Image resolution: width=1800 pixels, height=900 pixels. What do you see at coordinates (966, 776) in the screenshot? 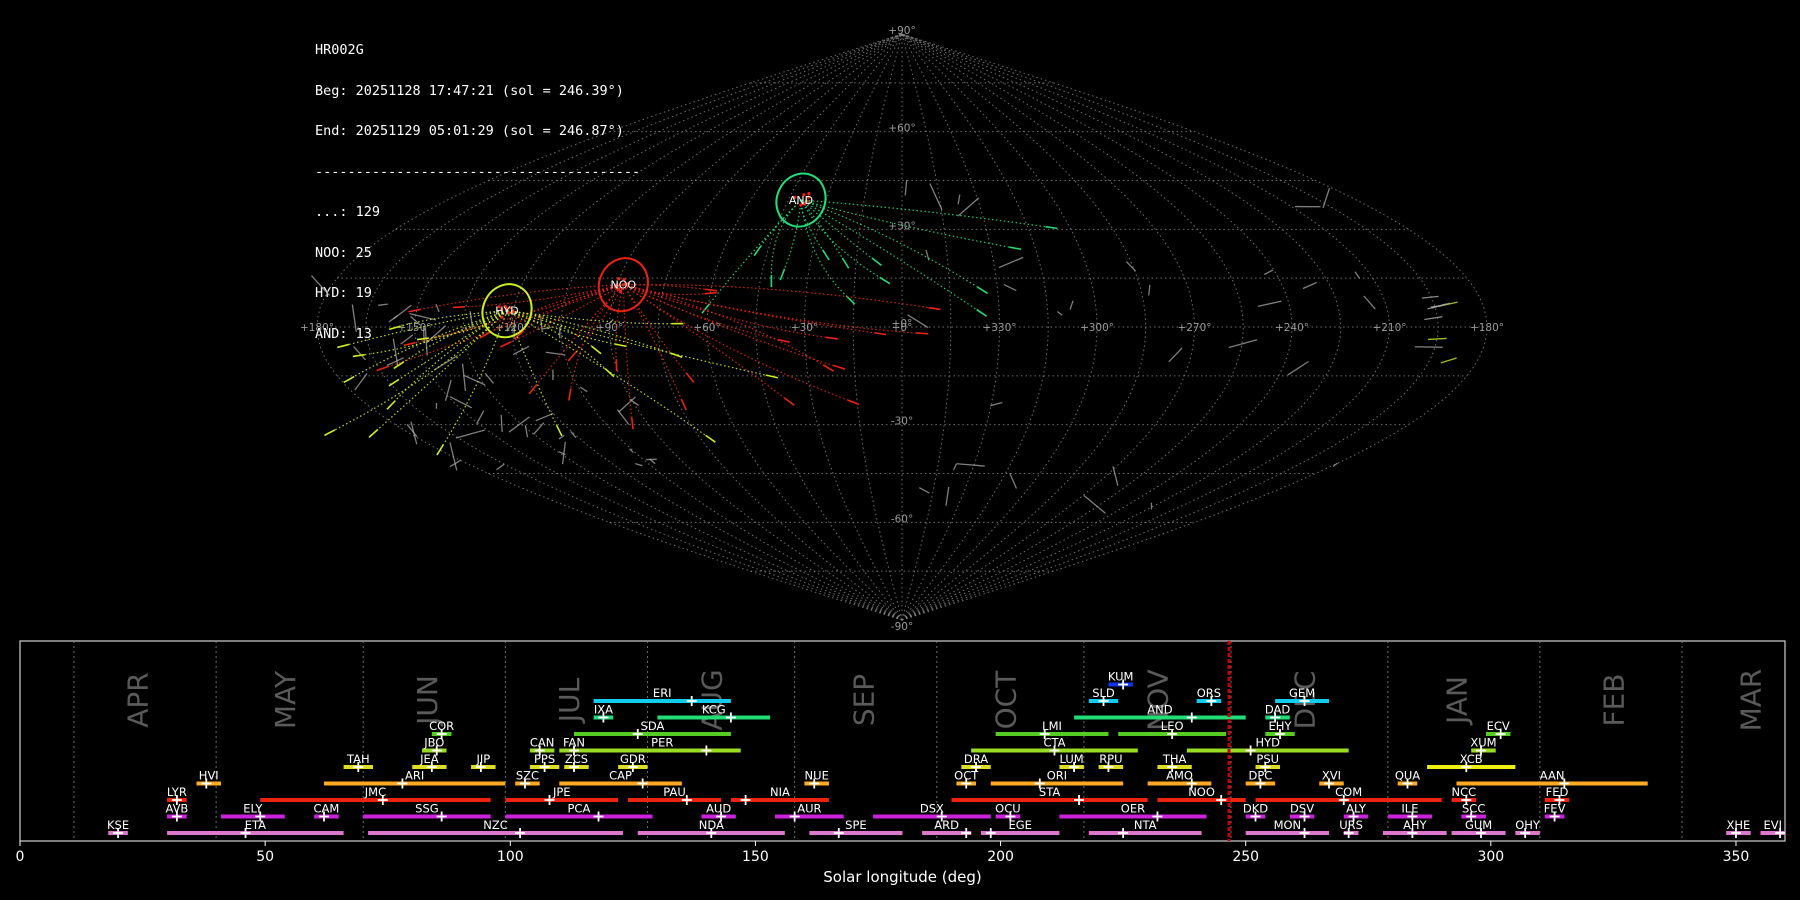
I see `shower-label-oct: OCT` at bounding box center [966, 776].